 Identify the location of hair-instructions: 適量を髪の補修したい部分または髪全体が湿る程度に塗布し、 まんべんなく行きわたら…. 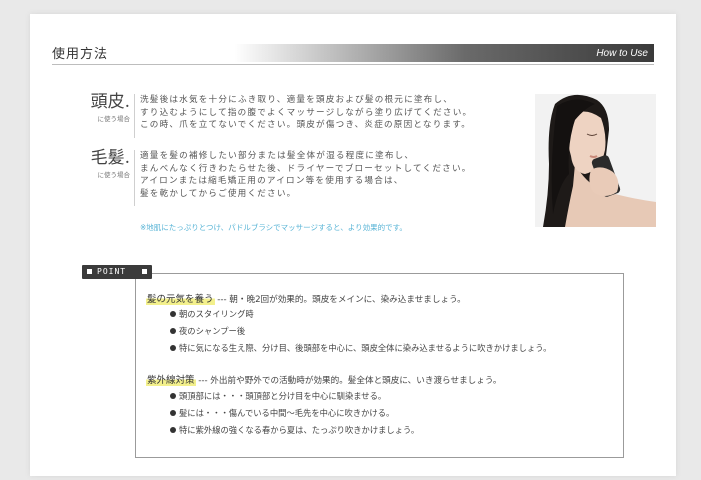
(335, 175).